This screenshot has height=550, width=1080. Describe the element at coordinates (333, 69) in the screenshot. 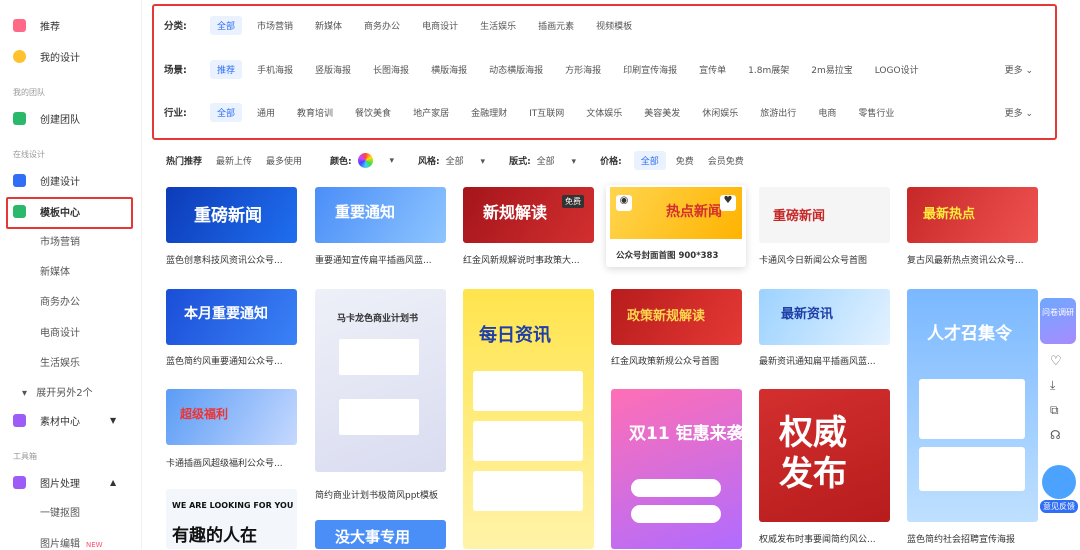

I see `filter-option: 竖版海报` at that location.